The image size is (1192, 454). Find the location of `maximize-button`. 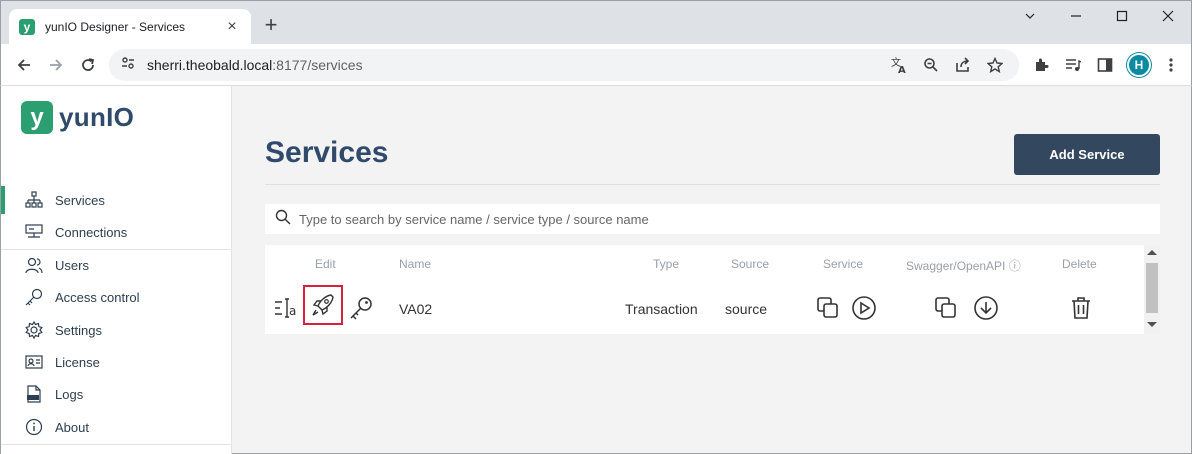

maximize-button is located at coordinates (1122, 17).